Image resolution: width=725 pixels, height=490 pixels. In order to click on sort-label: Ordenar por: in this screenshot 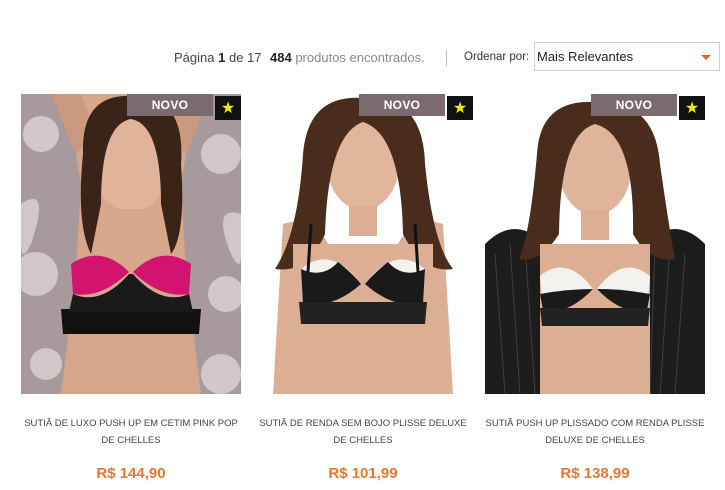, I will do `click(497, 57)`.